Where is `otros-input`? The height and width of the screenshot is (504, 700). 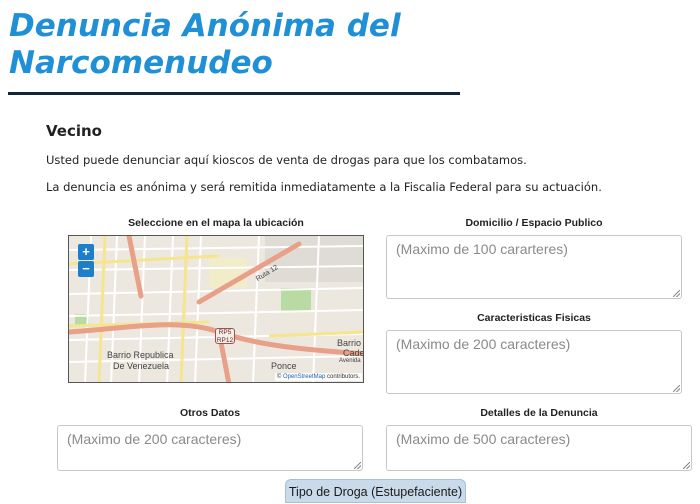 otros-input is located at coordinates (210, 448).